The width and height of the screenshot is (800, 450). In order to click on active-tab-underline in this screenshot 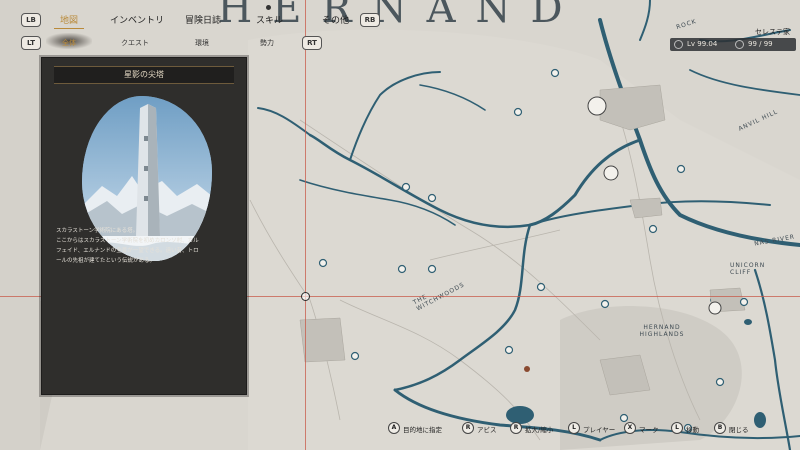, I will do `click(69, 28)`.